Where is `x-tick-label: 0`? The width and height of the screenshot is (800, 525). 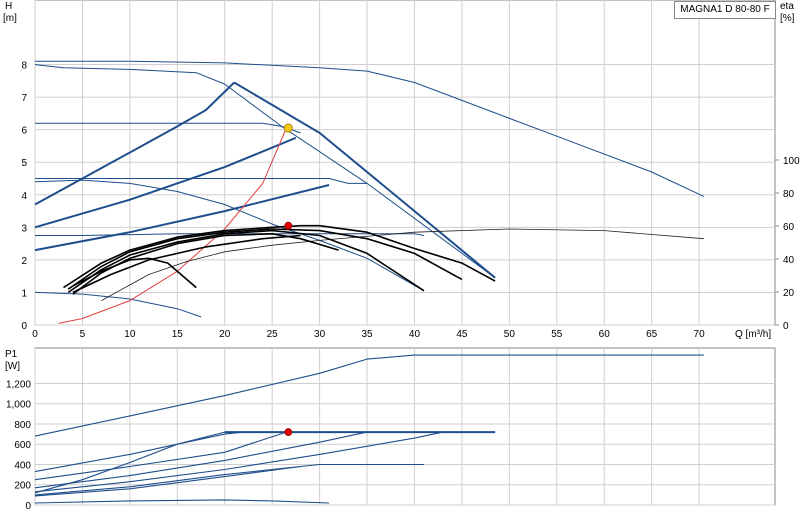
x-tick-label: 0 is located at coordinates (35, 334).